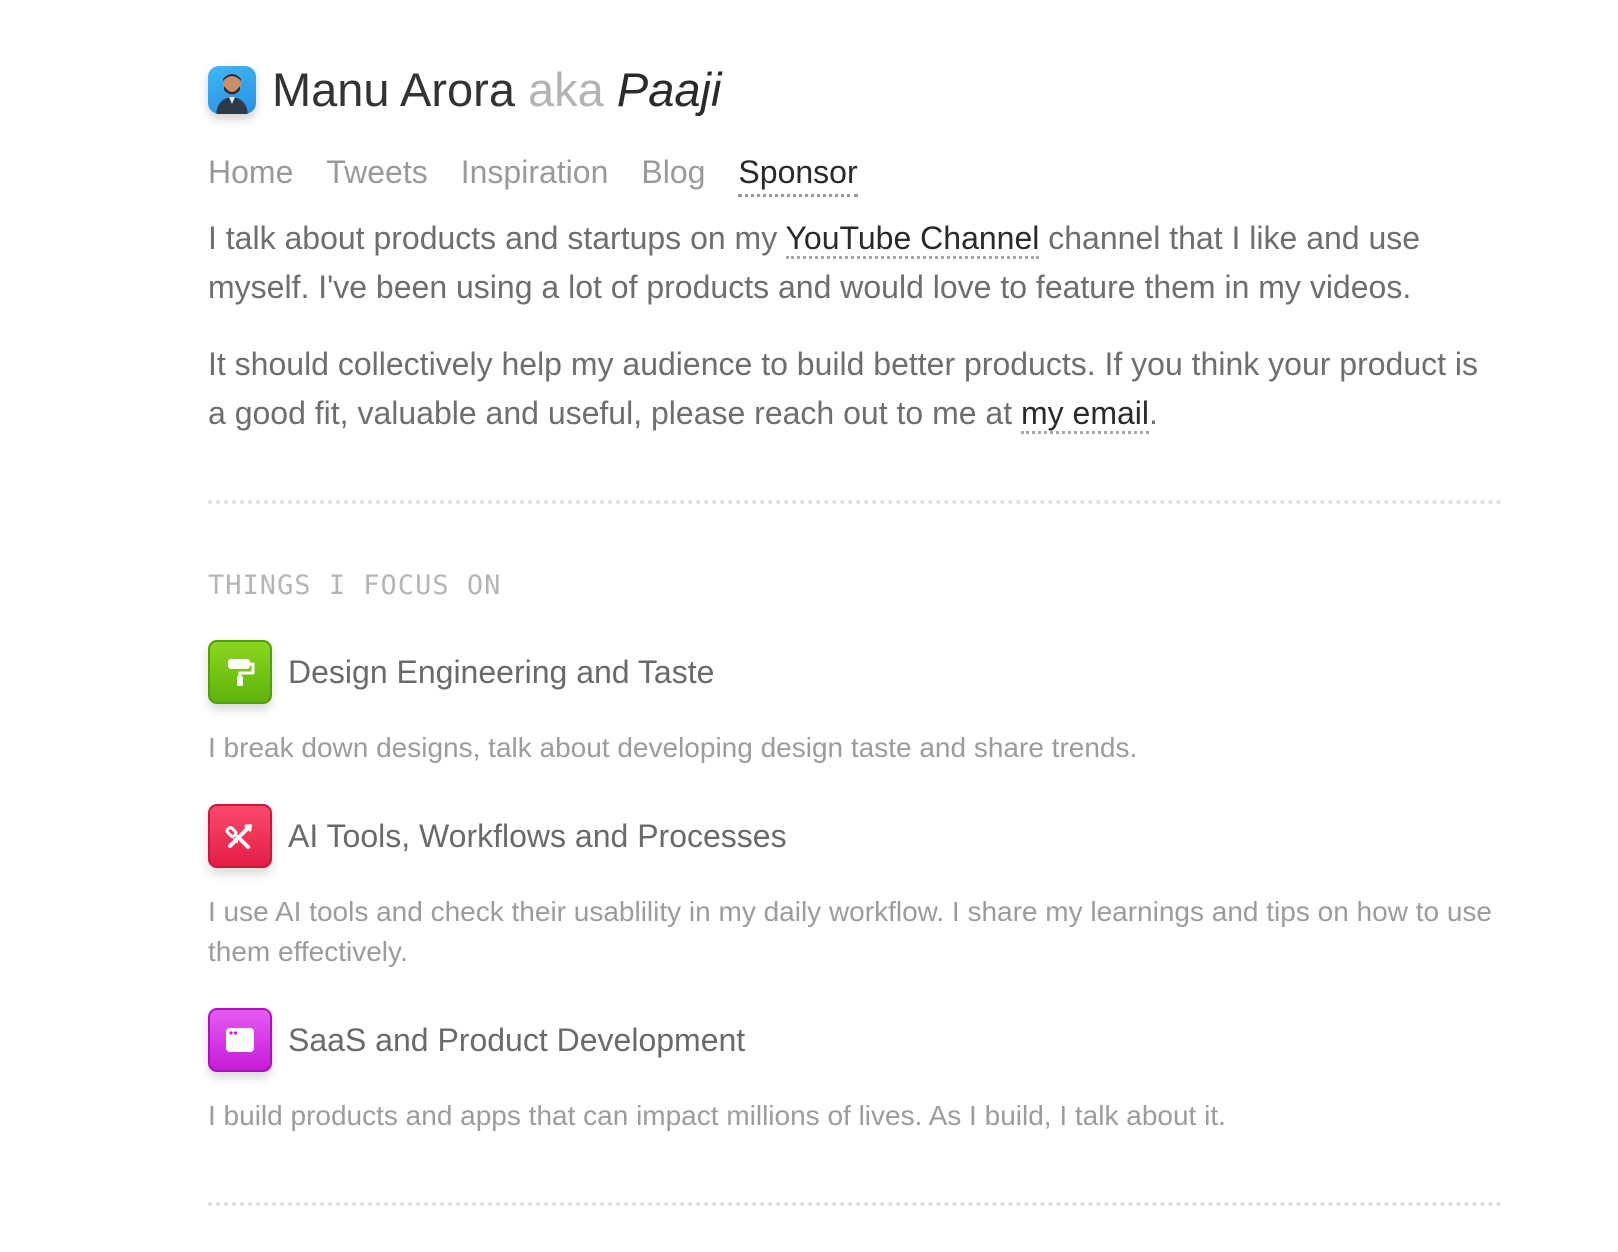 This screenshot has height=1252, width=1618. What do you see at coordinates (798, 174) in the screenshot?
I see `nav-sponsor: Sponsor` at bounding box center [798, 174].